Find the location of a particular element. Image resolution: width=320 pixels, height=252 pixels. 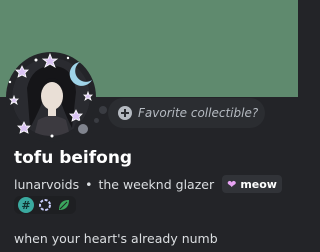

avatar is located at coordinates (51, 97).